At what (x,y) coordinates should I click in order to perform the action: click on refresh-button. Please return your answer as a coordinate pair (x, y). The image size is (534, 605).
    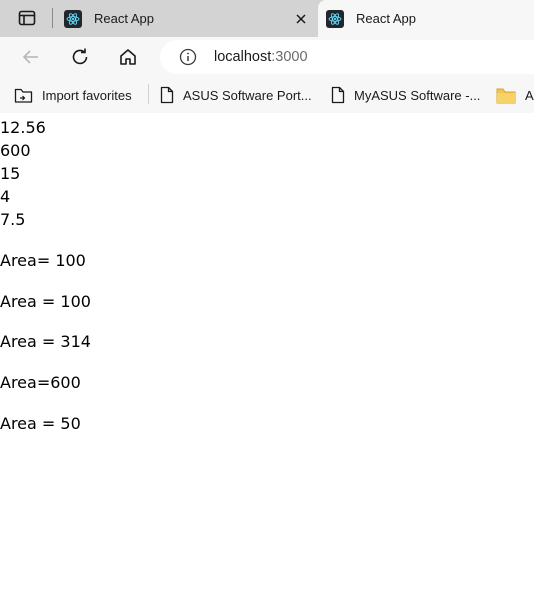
    Looking at the image, I should click on (80, 57).